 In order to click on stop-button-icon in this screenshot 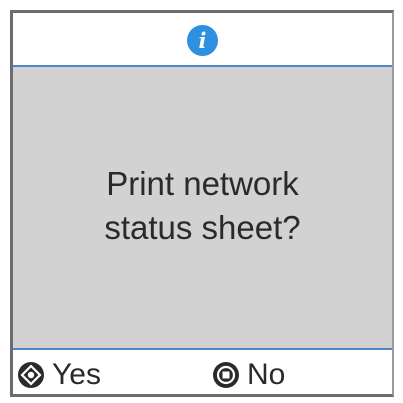, I will do `click(226, 375)`.